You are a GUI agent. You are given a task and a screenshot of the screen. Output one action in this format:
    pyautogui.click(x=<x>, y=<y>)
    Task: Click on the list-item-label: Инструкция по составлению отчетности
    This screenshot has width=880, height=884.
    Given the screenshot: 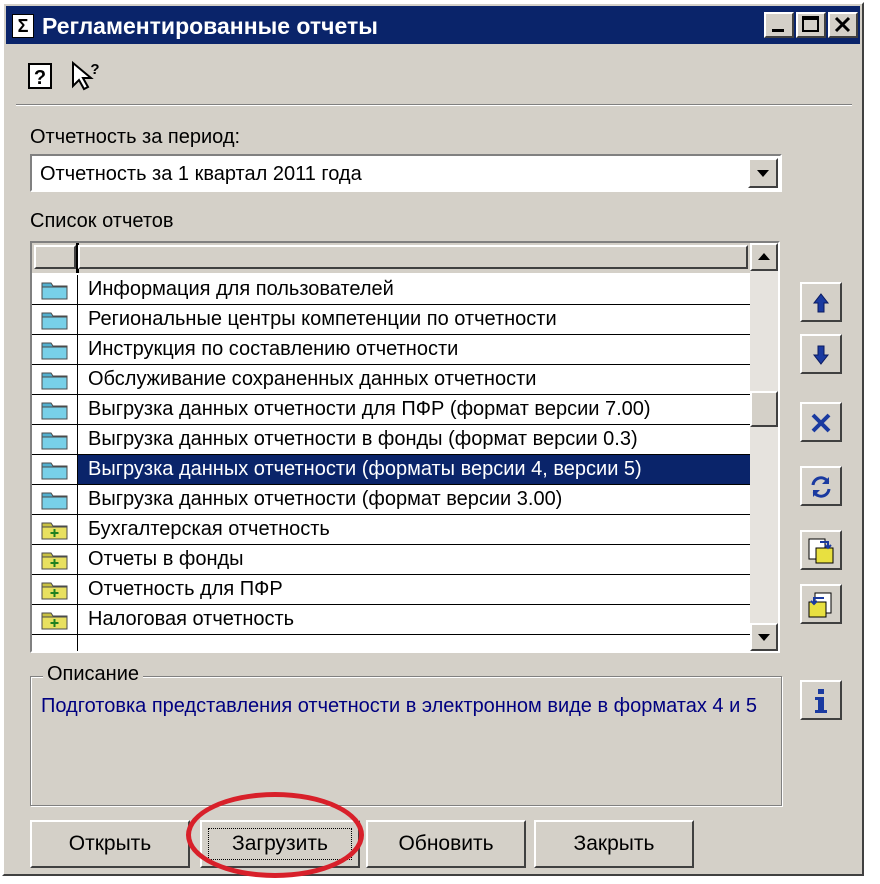 What is the action you would take?
    pyautogui.click(x=273, y=349)
    